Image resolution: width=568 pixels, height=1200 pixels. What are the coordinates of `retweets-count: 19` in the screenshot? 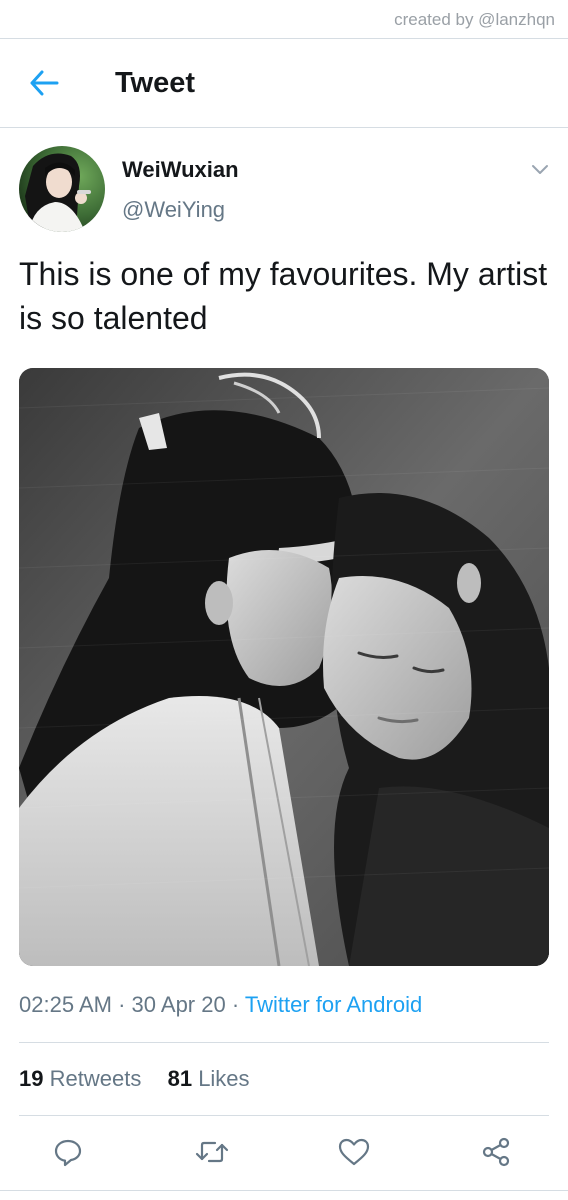 It's located at (31, 1078).